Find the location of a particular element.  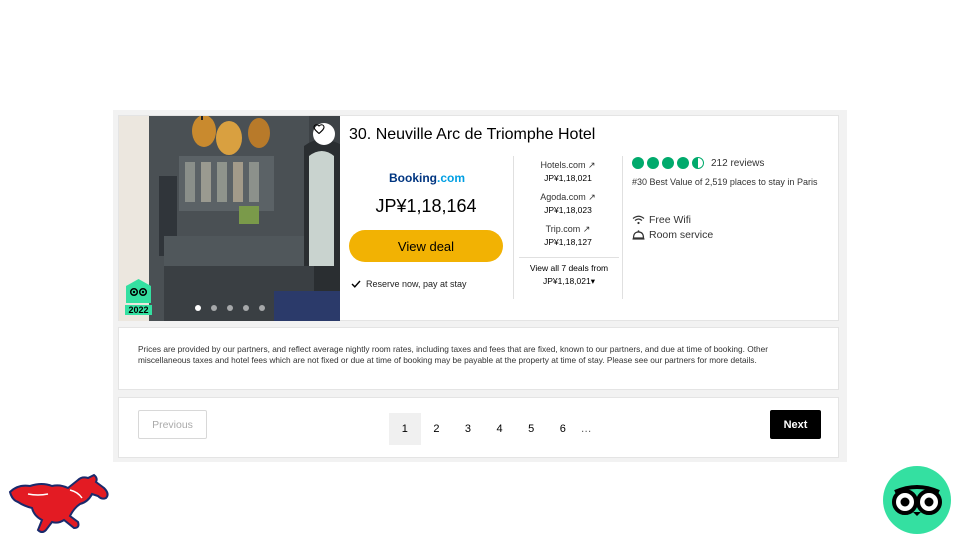

reserve-note-text: Reserve now, pay at stay is located at coordinates (416, 284).